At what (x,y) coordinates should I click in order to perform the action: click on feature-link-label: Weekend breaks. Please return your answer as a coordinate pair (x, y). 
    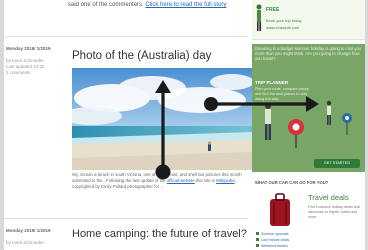
    Looking at the image, I should click on (274, 246).